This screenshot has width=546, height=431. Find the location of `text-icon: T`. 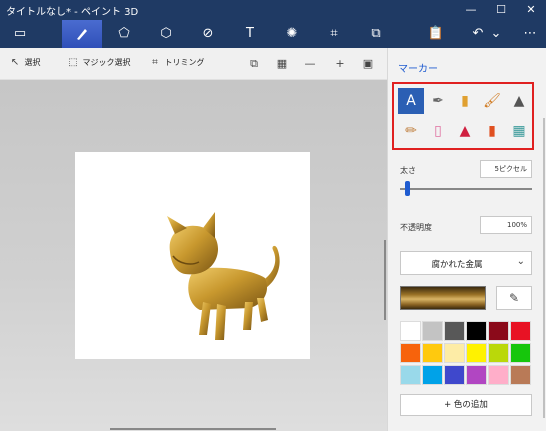

text-icon: T is located at coordinates (250, 34).